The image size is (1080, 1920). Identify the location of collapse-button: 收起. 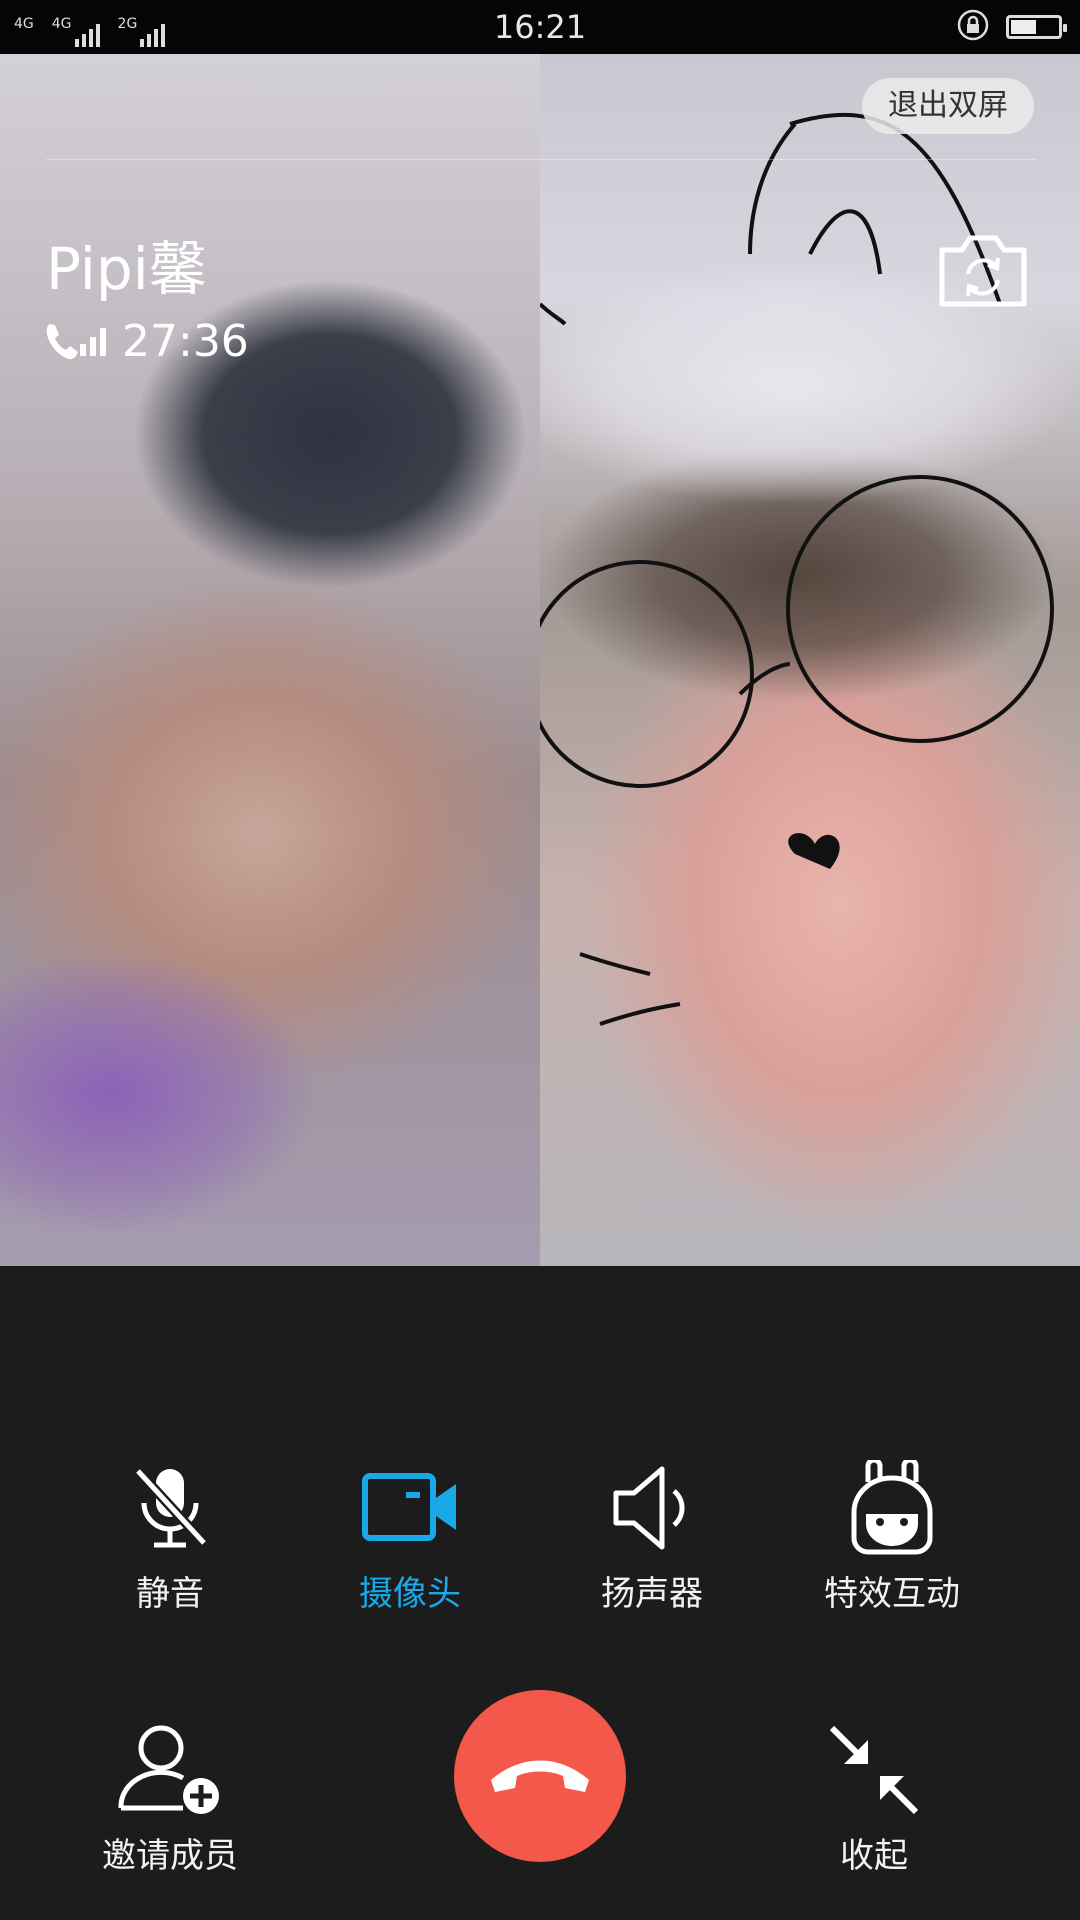
(874, 1799).